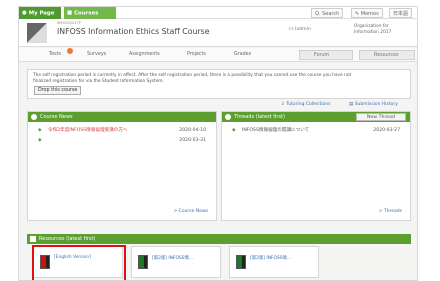 Image resolution: width=440 pixels, height=281 pixels. What do you see at coordinates (300, 29) in the screenshot?
I see `course-author: (+)admin` at bounding box center [300, 29].